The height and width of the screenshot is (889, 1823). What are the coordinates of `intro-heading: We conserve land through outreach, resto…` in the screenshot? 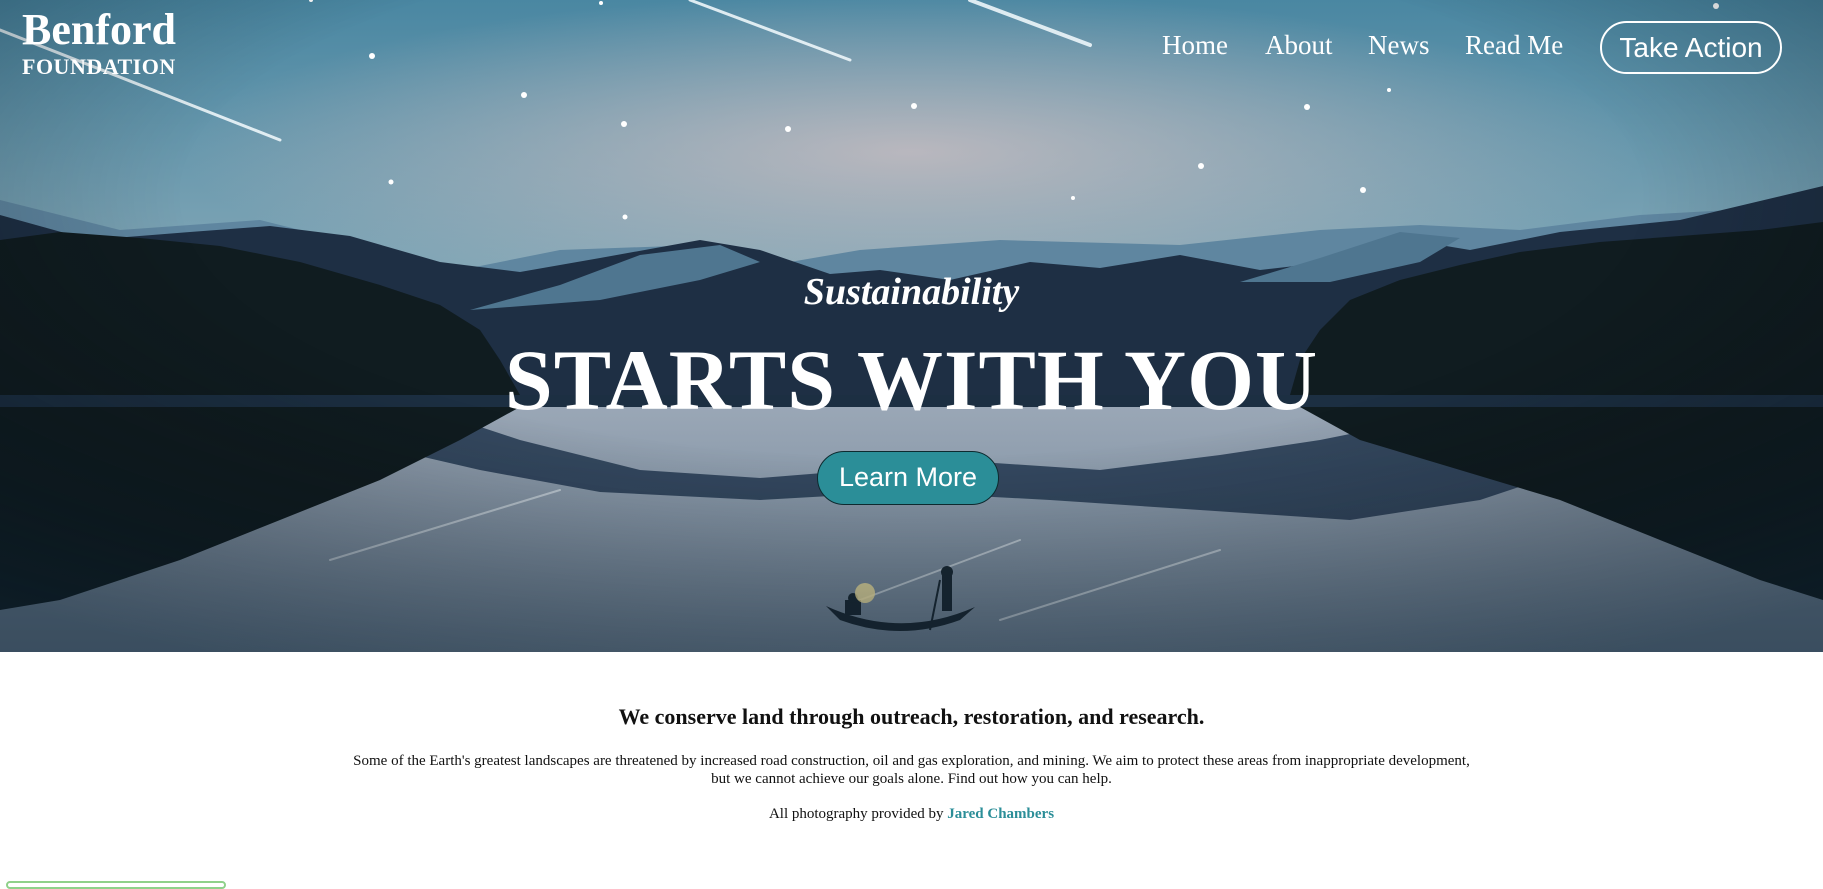 It's located at (911, 716).